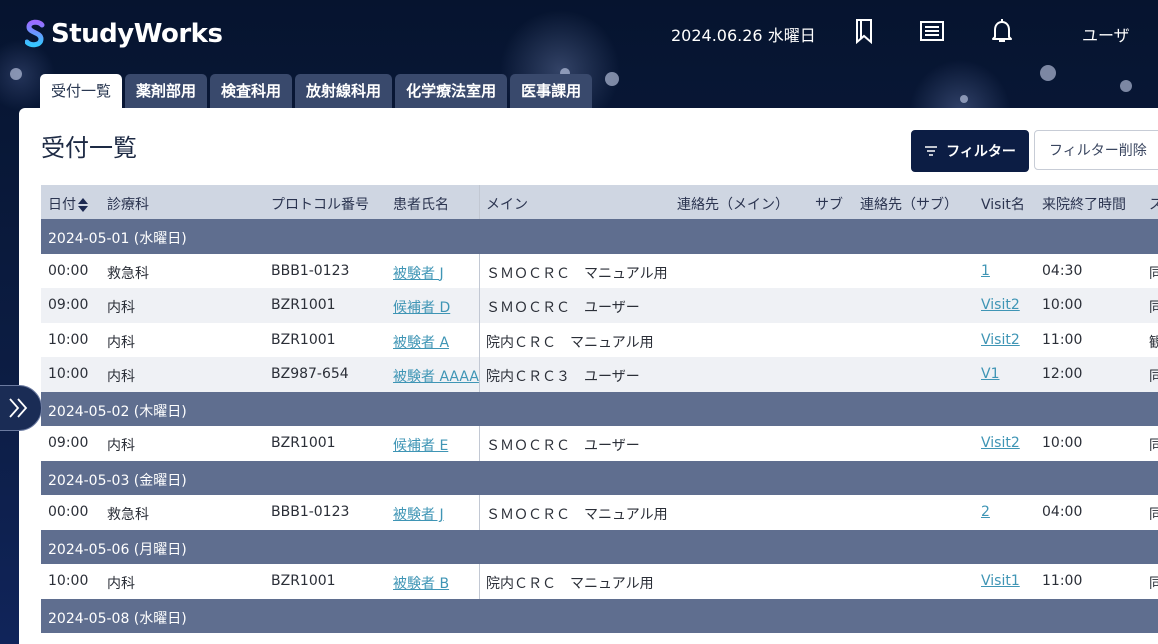  I want to click on logo-mark-icon, so click(35, 33).